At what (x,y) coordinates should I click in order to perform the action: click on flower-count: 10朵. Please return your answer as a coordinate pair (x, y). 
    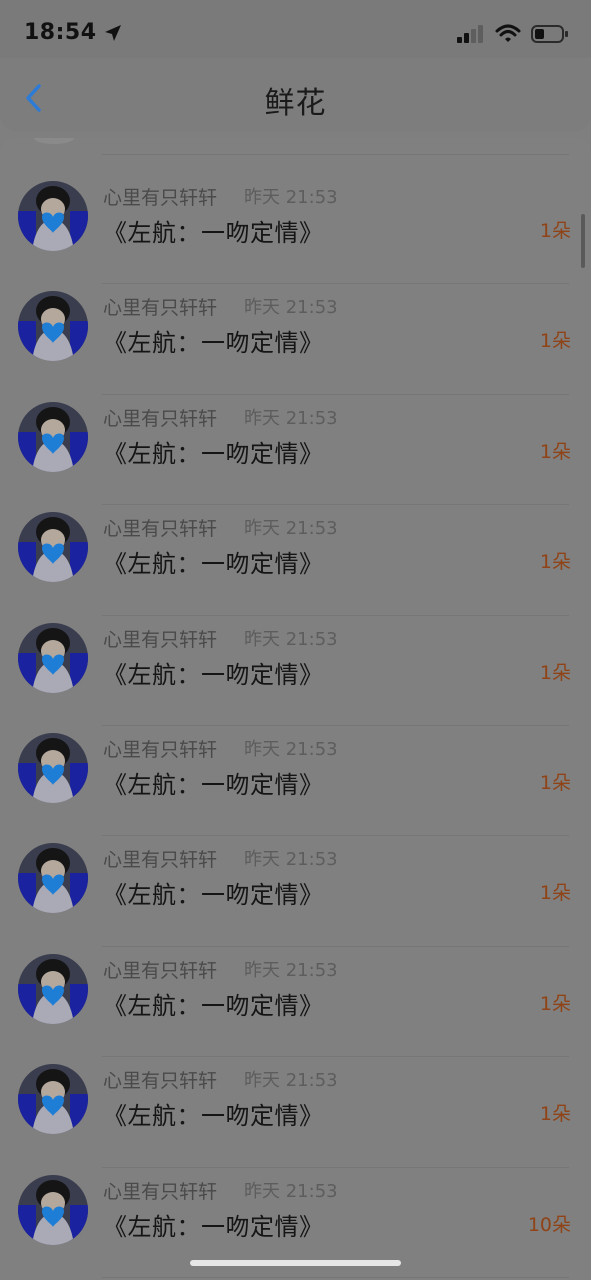
    Looking at the image, I should click on (549, 1224).